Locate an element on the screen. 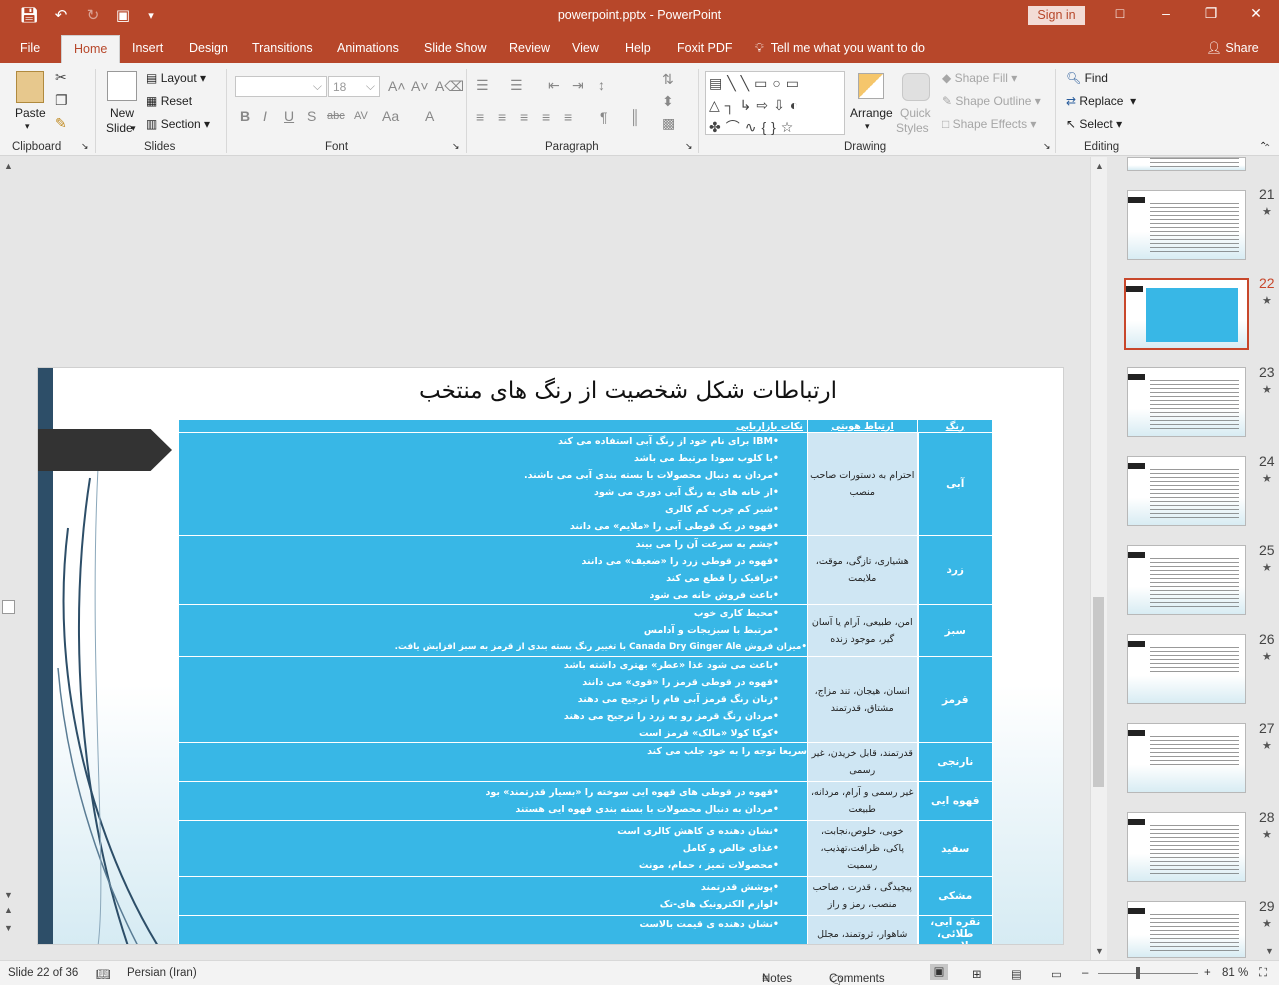 This screenshot has height=985, width=1279. restore-icon: ❐ is located at coordinates (1211, 13).